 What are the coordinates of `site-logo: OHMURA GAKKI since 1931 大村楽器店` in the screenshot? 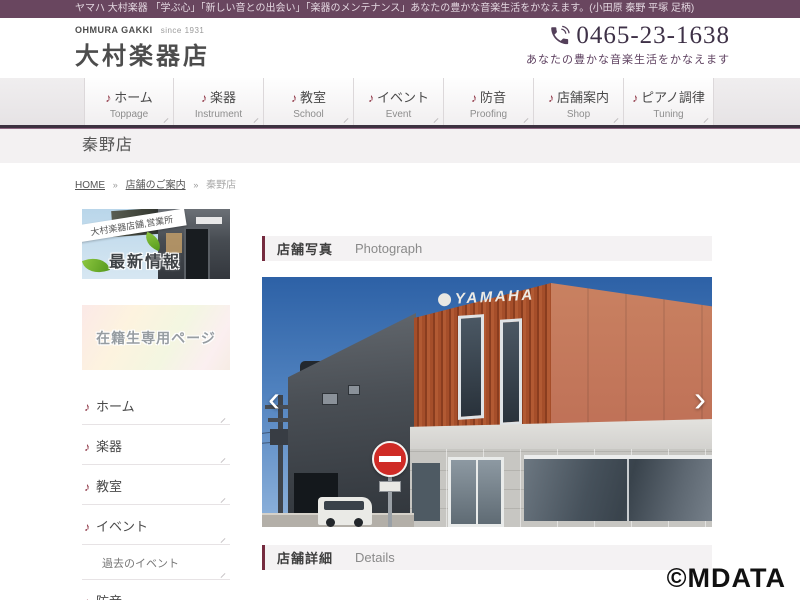 It's located at (142, 48).